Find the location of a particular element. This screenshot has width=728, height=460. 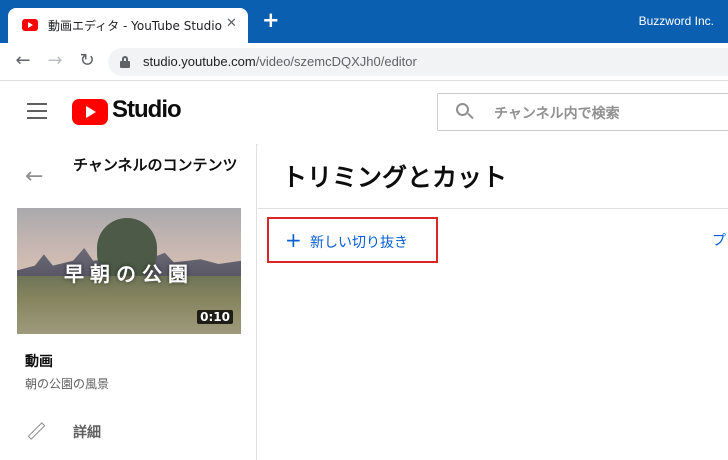

youtube-logo-icon is located at coordinates (90, 112).